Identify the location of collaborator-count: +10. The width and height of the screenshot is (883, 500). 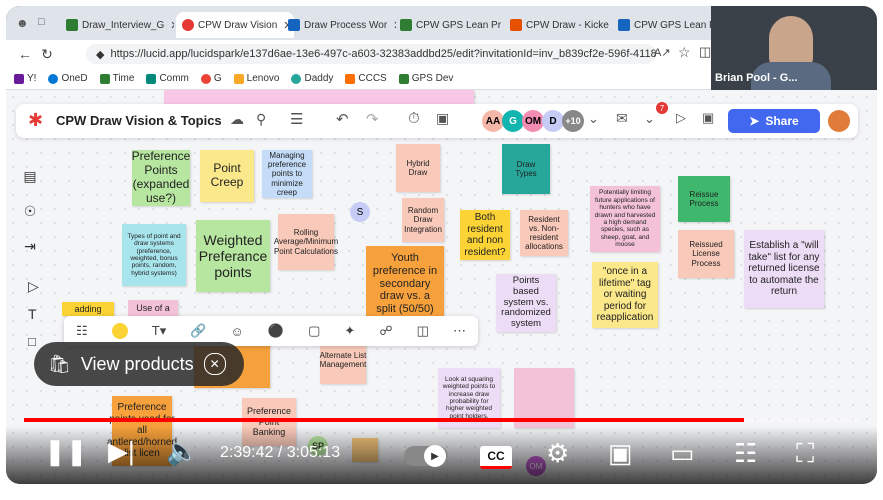
(573, 121).